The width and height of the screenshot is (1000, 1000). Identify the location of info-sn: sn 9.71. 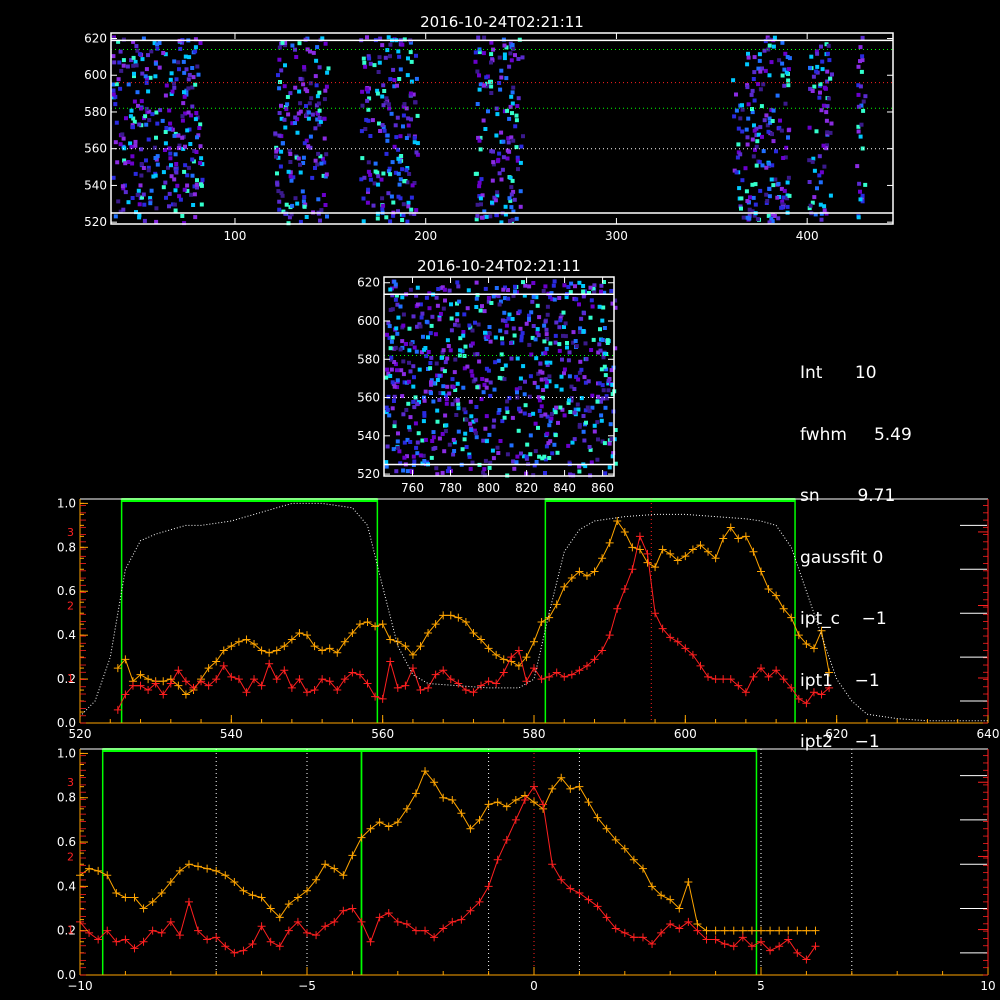
(848, 496).